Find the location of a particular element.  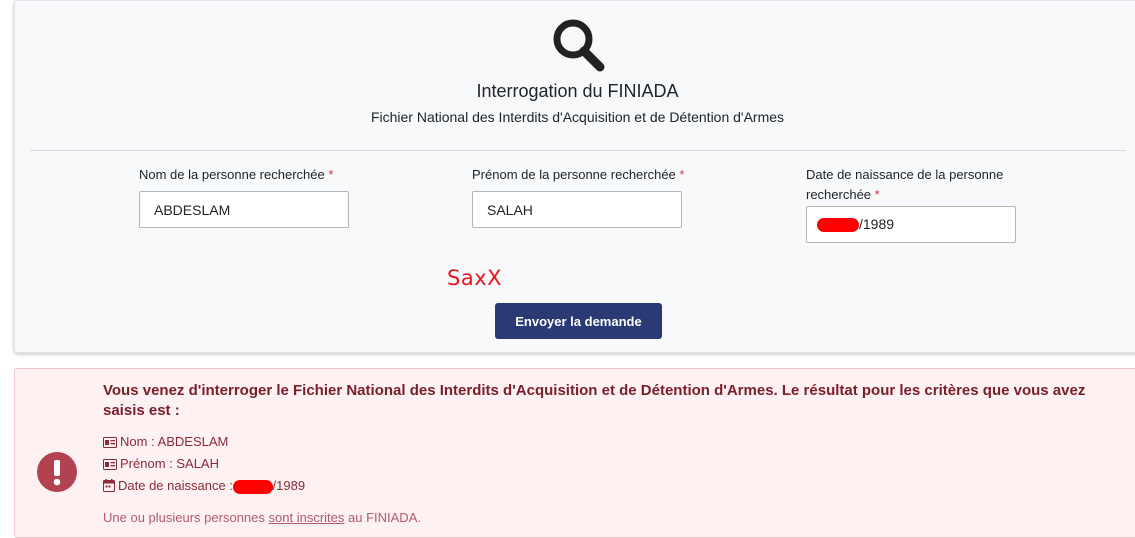

exclamation-circle-icon is located at coordinates (57, 472).